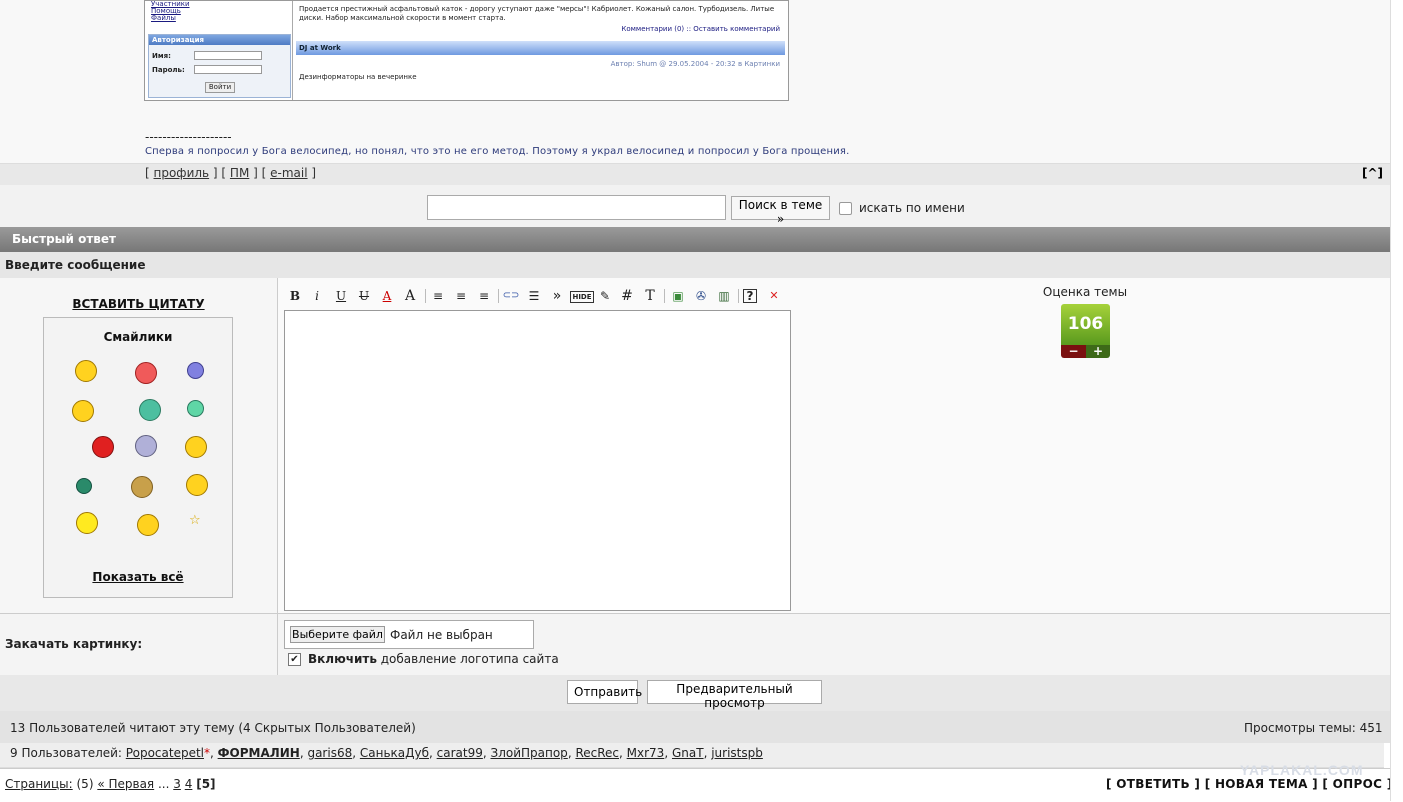  I want to click on edit-icon: ✎, so click(605, 296).